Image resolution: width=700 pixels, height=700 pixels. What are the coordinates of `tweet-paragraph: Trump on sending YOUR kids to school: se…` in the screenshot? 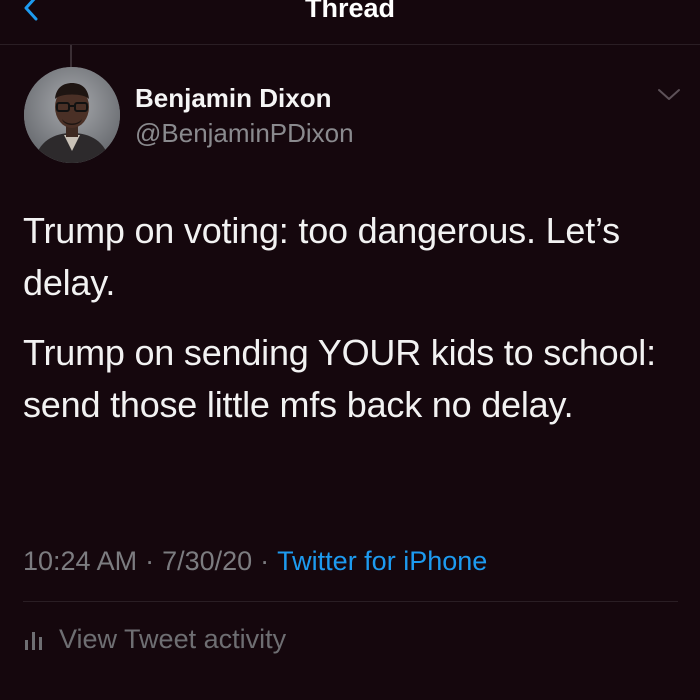 It's located at (339, 378).